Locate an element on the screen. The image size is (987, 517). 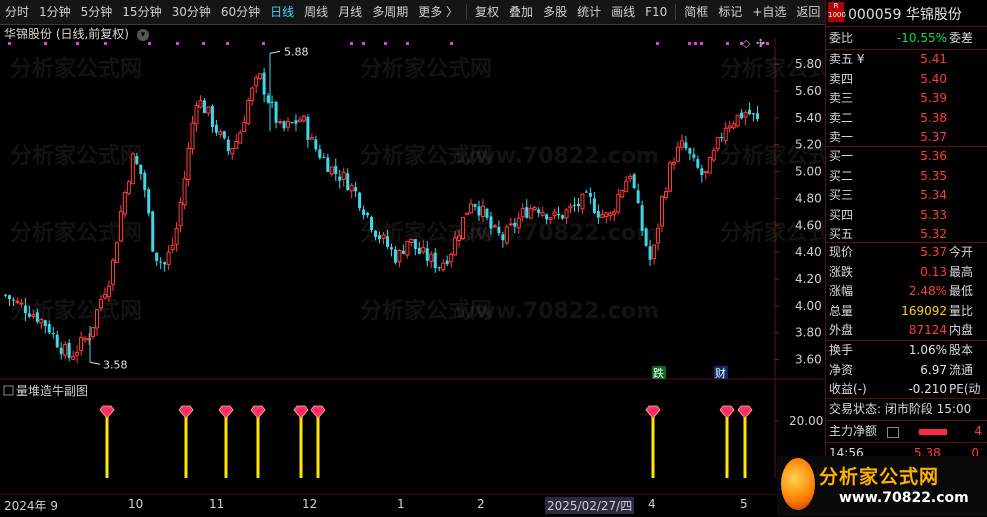
sub-axis-label: 20.00 is located at coordinates (806, 421).